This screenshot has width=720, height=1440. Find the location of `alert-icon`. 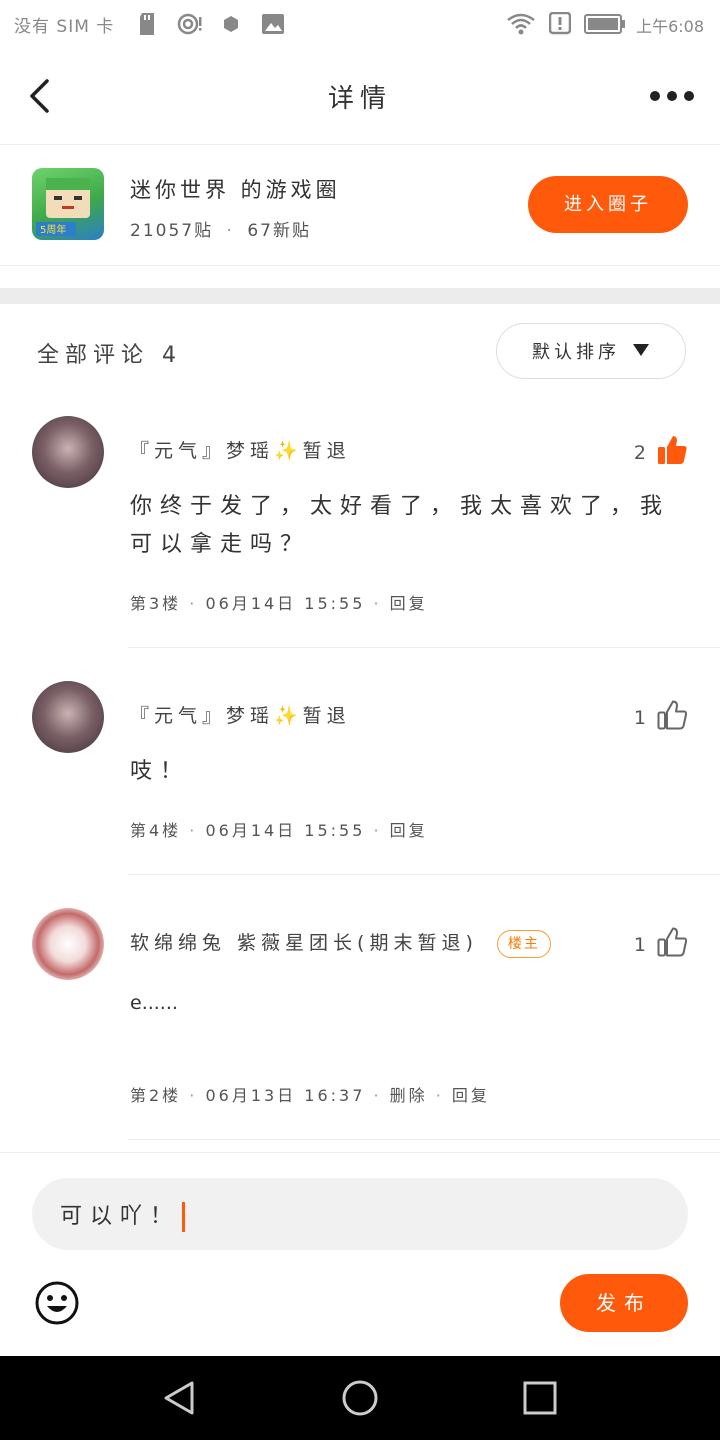

alert-icon is located at coordinates (560, 25).